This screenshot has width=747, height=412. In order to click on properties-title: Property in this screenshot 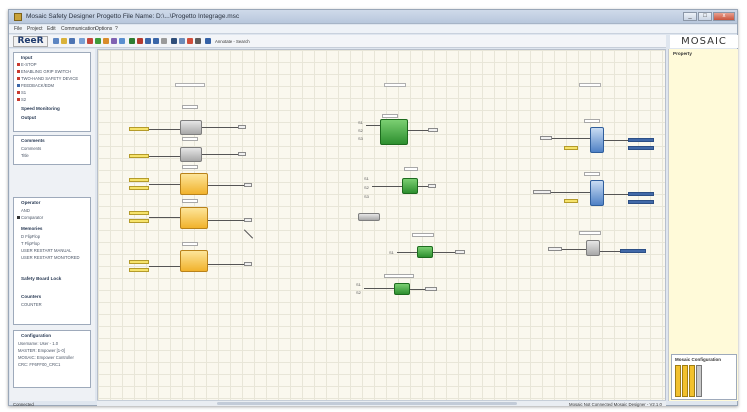, I will do `click(682, 53)`.